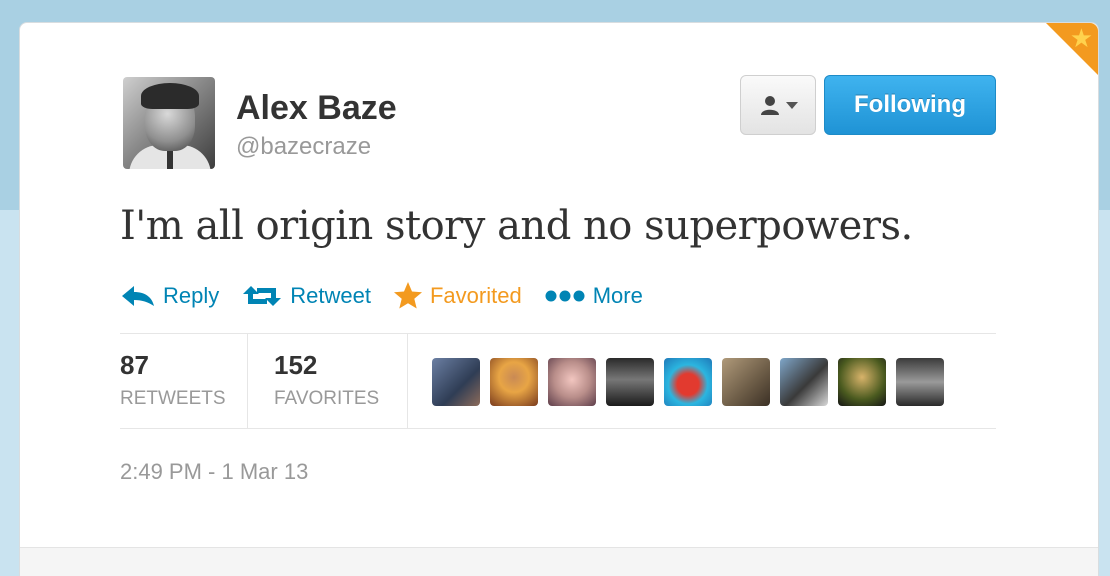 The image size is (1110, 576). I want to click on star-icon, so click(407, 295).